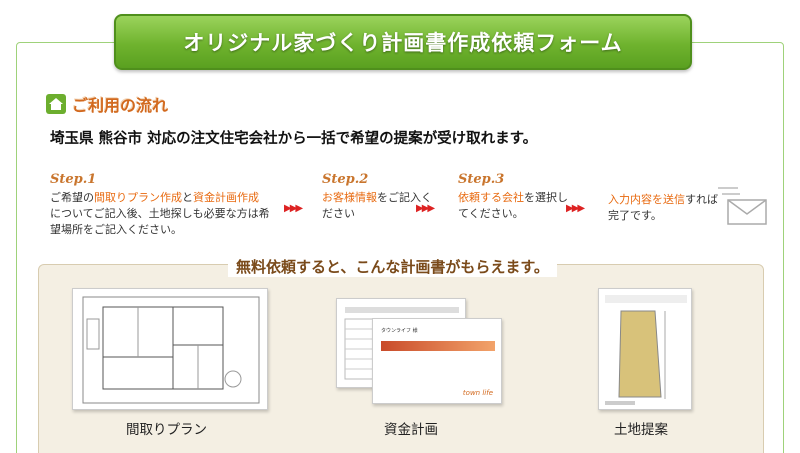 Image resolution: width=800 pixels, height=453 pixels. Describe the element at coordinates (56, 104) in the screenshot. I see `home-icon` at that location.